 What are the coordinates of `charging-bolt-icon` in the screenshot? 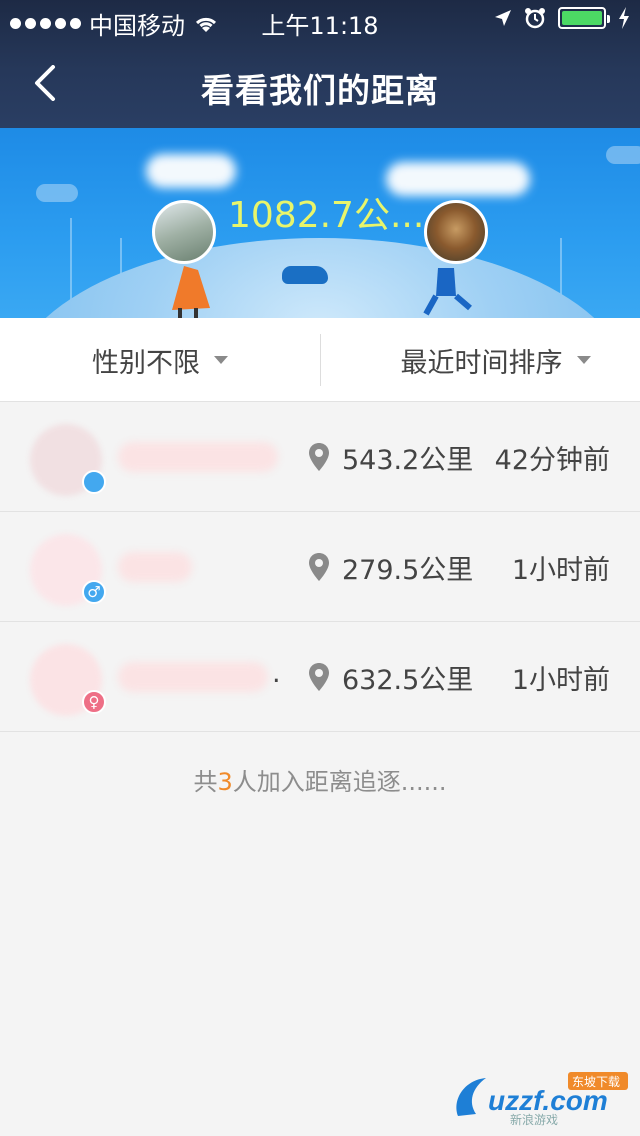 It's located at (624, 18).